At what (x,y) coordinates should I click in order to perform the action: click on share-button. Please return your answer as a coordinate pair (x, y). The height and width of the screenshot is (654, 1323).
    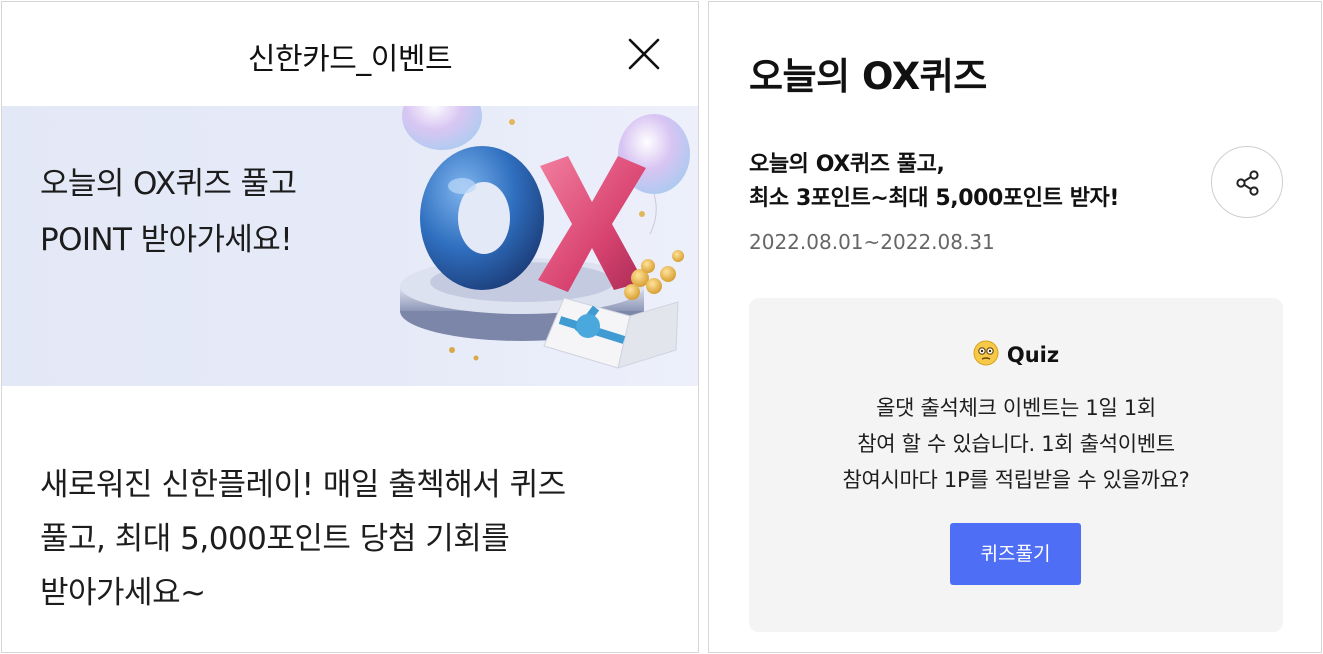
    Looking at the image, I should click on (1247, 182).